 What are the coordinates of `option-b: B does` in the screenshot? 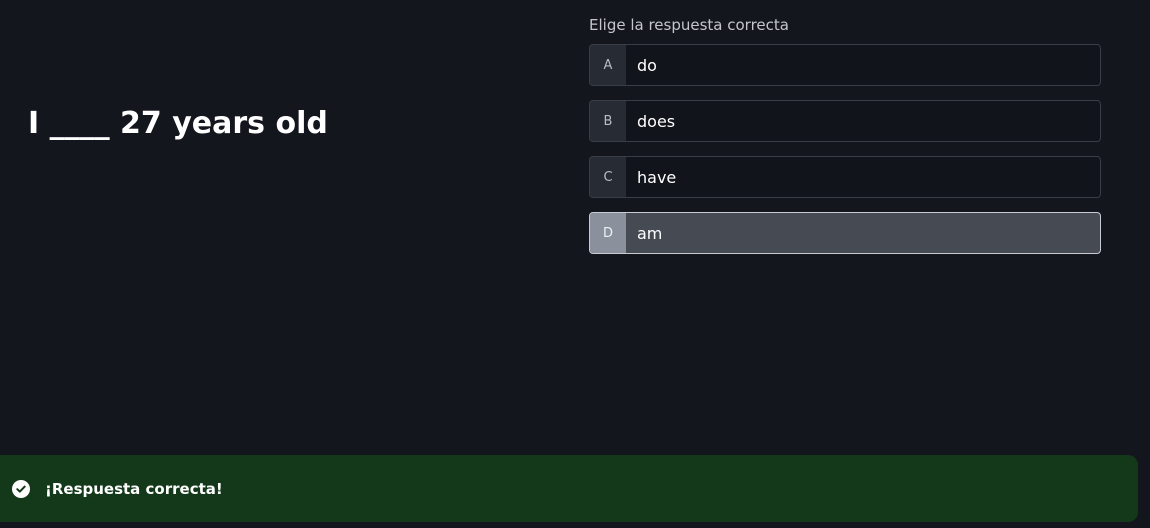 It's located at (845, 121).